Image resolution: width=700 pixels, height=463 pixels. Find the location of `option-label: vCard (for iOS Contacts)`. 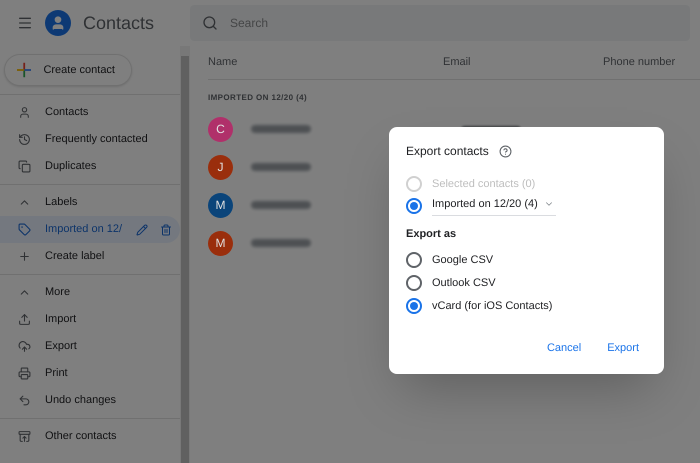

option-label: vCard (for iOS Contacts) is located at coordinates (492, 306).